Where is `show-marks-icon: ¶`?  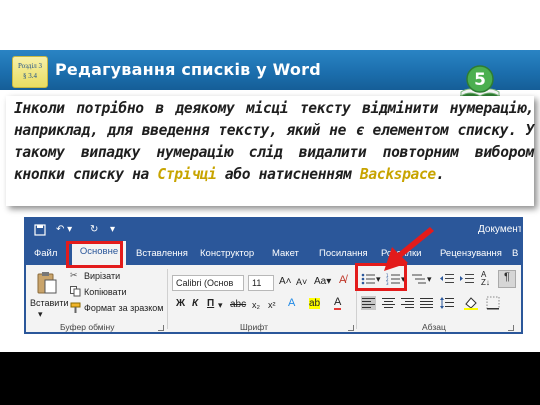 show-marks-icon: ¶ is located at coordinates (507, 279).